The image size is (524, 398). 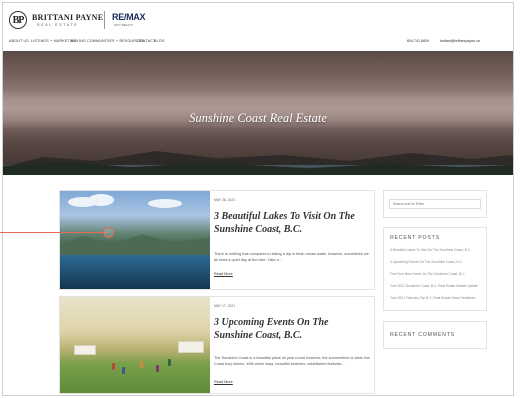 I want to click on nav-item-contact: CONTACT, so click(x=146, y=41).